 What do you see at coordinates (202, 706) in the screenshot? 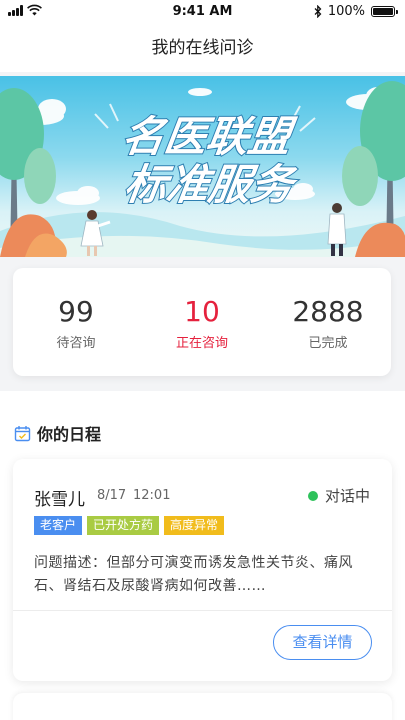
I see `next-appointment-card` at bounding box center [202, 706].